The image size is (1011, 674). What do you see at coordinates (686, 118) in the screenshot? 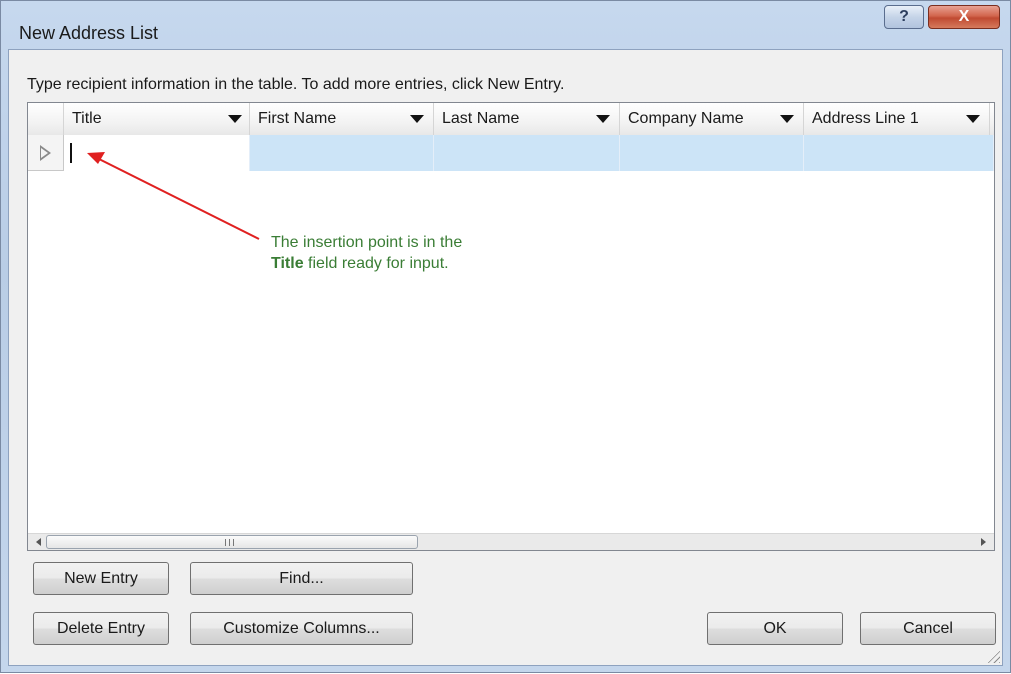
I see `column-header-label: Company Name` at bounding box center [686, 118].